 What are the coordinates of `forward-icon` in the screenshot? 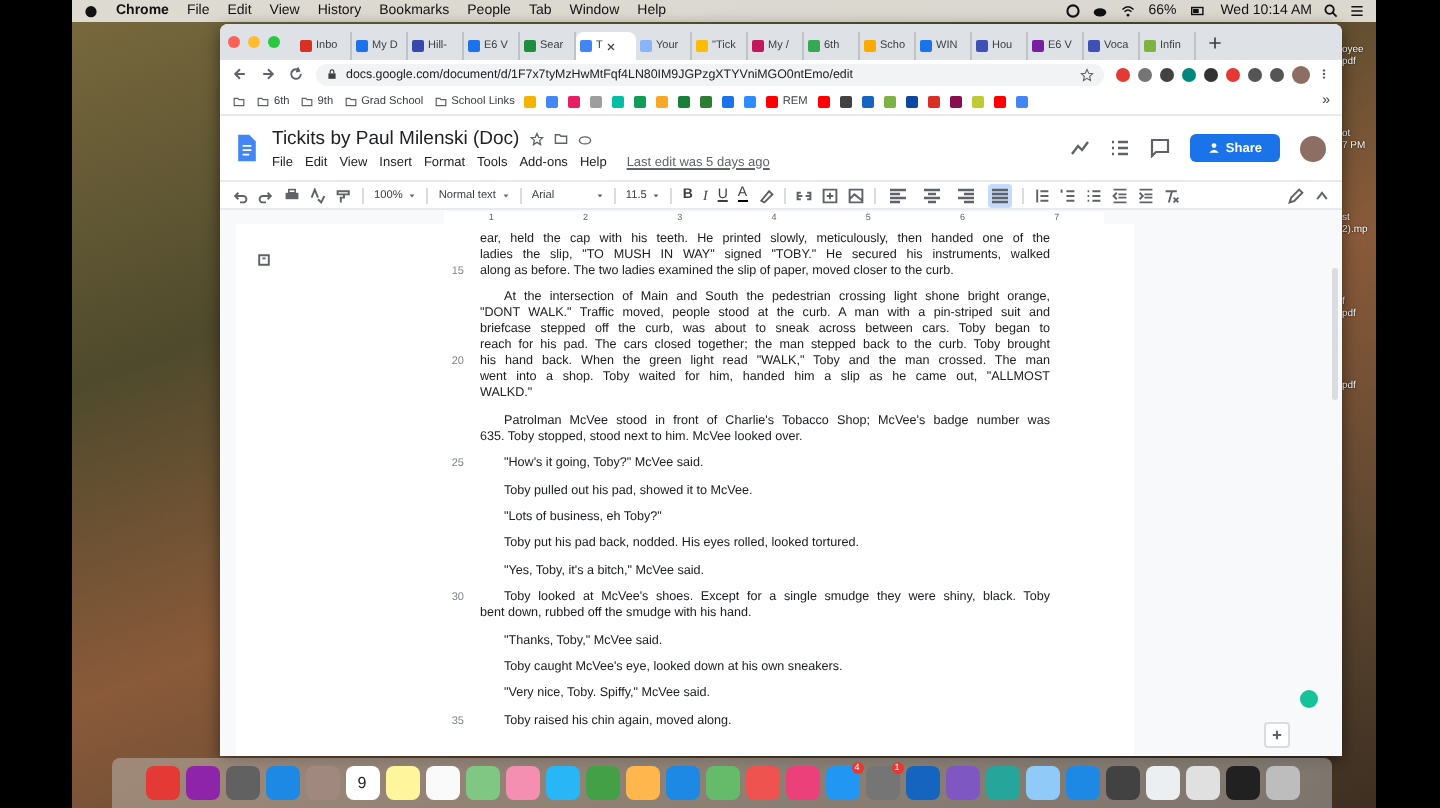 It's located at (268, 74).